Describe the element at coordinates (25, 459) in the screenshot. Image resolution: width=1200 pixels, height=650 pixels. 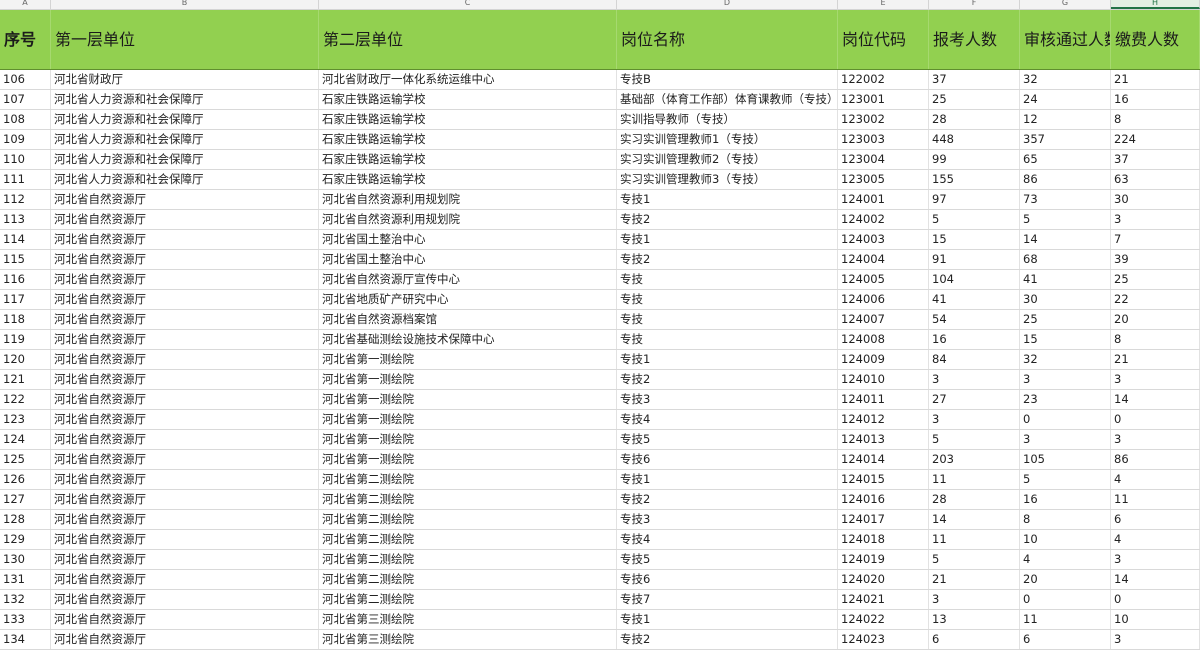
I see `table-cell: 125` at that location.